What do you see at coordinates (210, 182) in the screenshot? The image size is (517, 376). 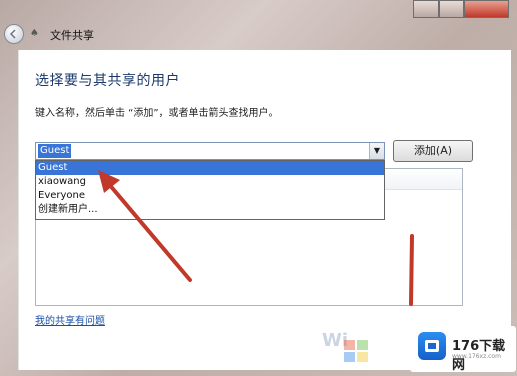 I see `dropdown-item-xiaowang: xiaowang` at bounding box center [210, 182].